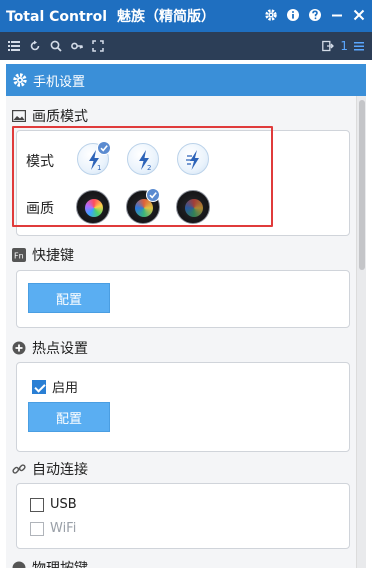  I want to click on list-icon, so click(14, 46).